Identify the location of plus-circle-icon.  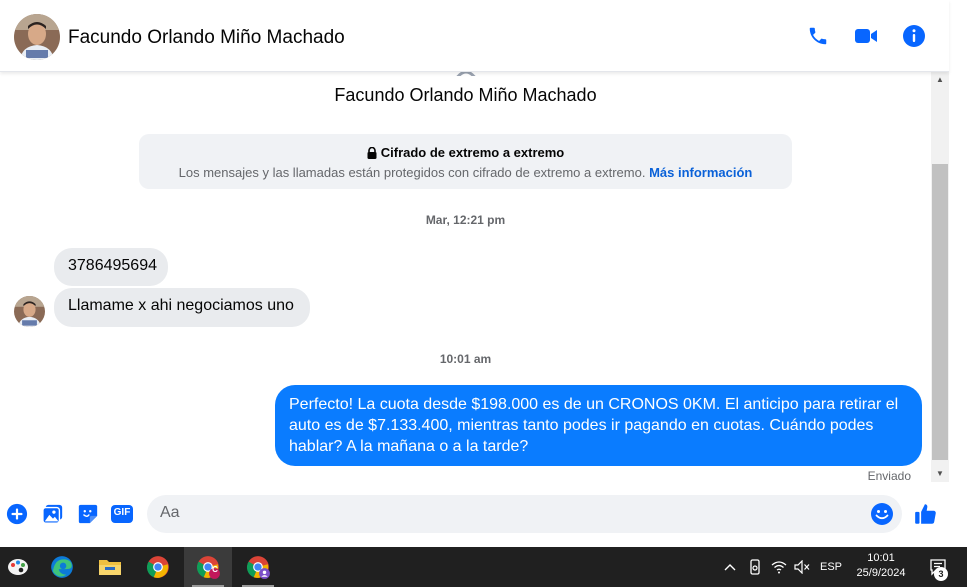
(17, 514).